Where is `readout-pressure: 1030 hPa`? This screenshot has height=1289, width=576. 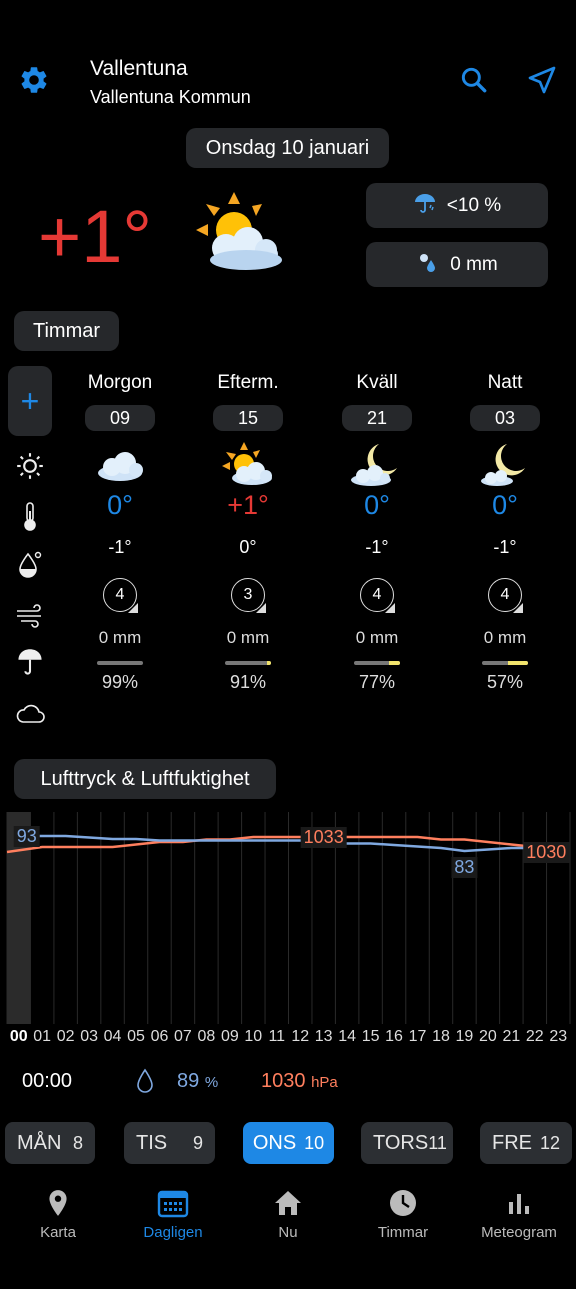 readout-pressure: 1030 hPa is located at coordinates (299, 1081).